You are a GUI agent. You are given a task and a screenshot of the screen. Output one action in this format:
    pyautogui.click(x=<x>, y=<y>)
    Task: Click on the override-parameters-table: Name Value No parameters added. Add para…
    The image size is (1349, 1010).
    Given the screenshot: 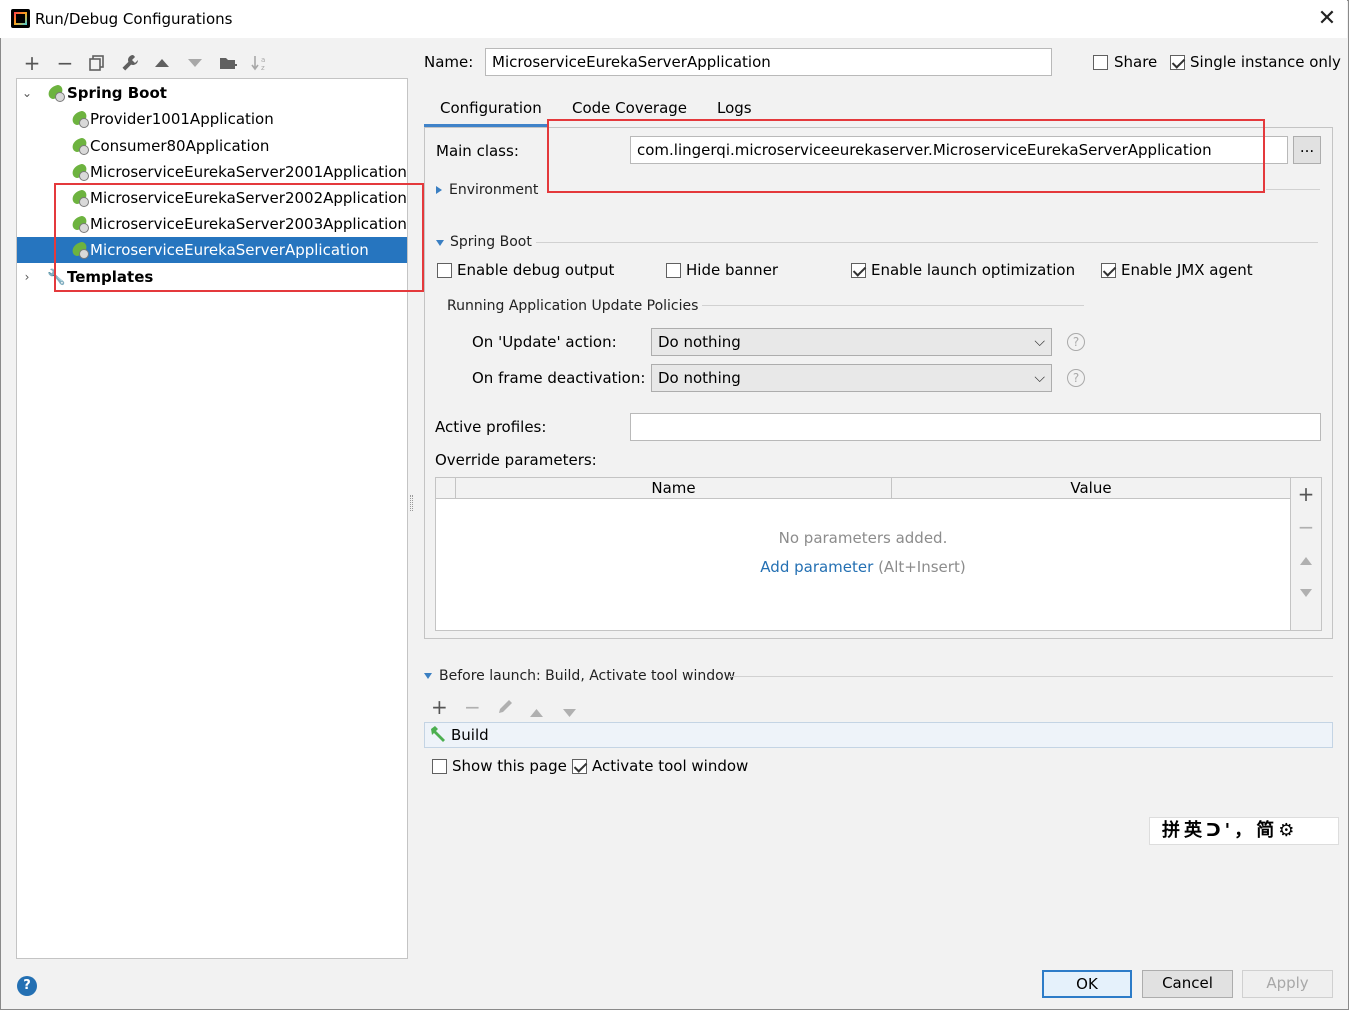 What is the action you would take?
    pyautogui.click(x=878, y=554)
    